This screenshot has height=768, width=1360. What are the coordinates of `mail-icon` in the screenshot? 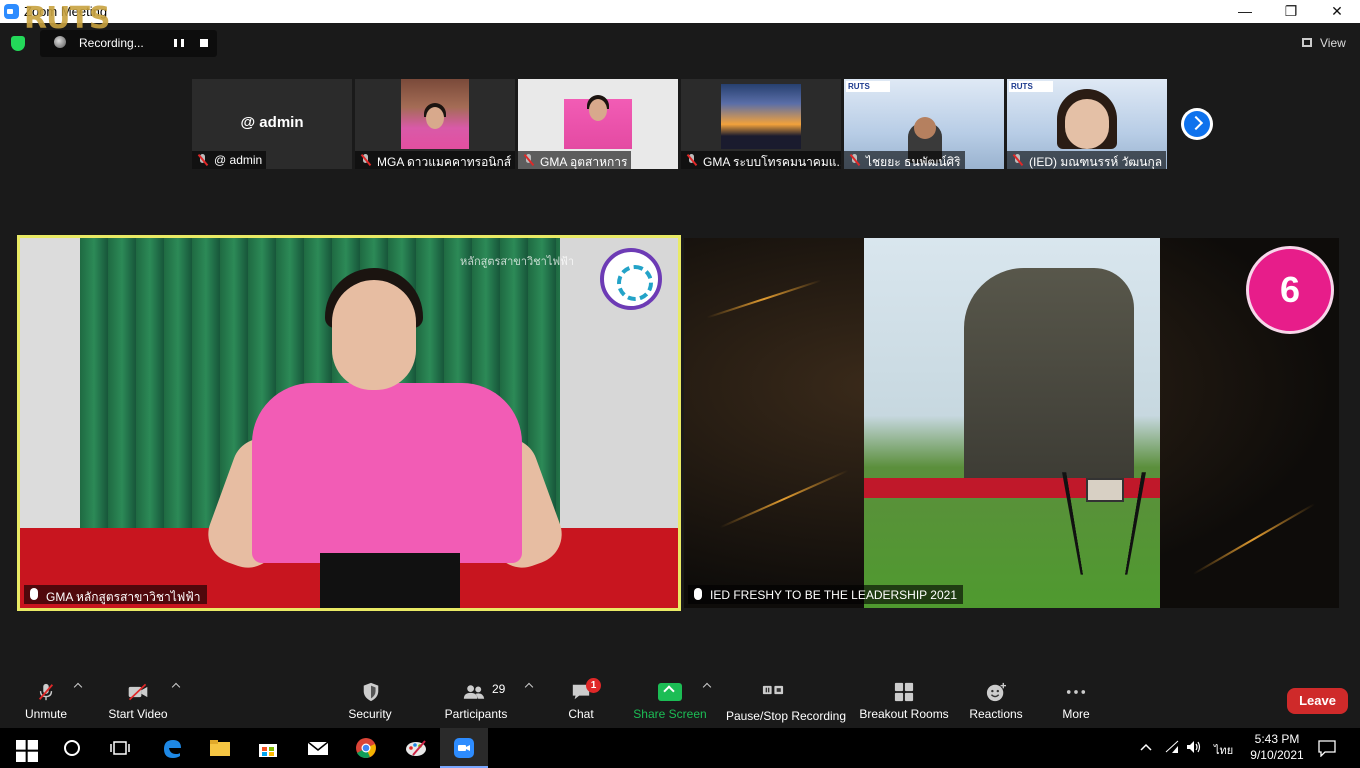 It's located at (318, 748).